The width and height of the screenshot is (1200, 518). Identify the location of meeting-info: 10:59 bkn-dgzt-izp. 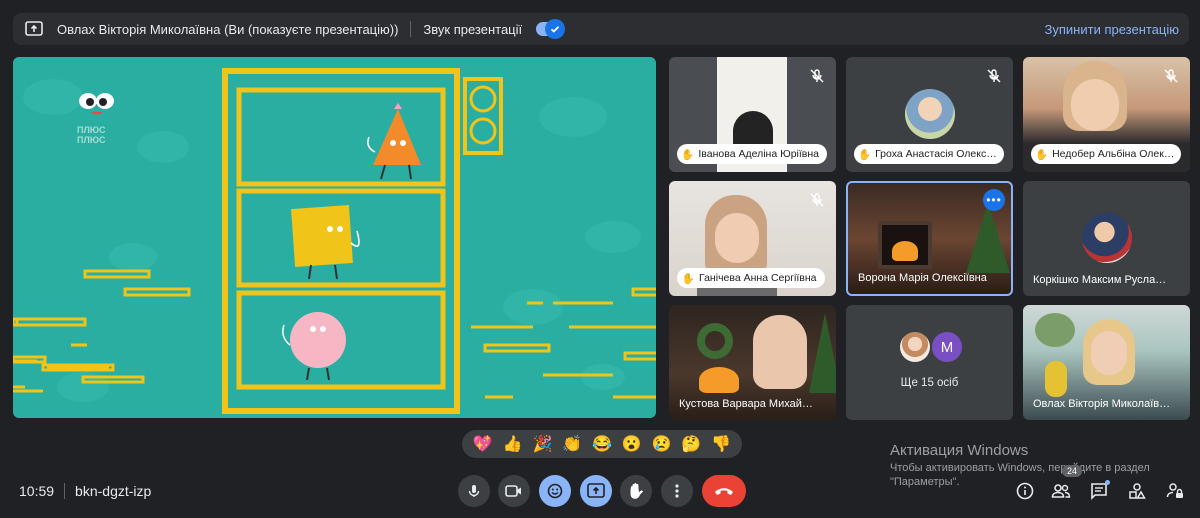
(85, 491).